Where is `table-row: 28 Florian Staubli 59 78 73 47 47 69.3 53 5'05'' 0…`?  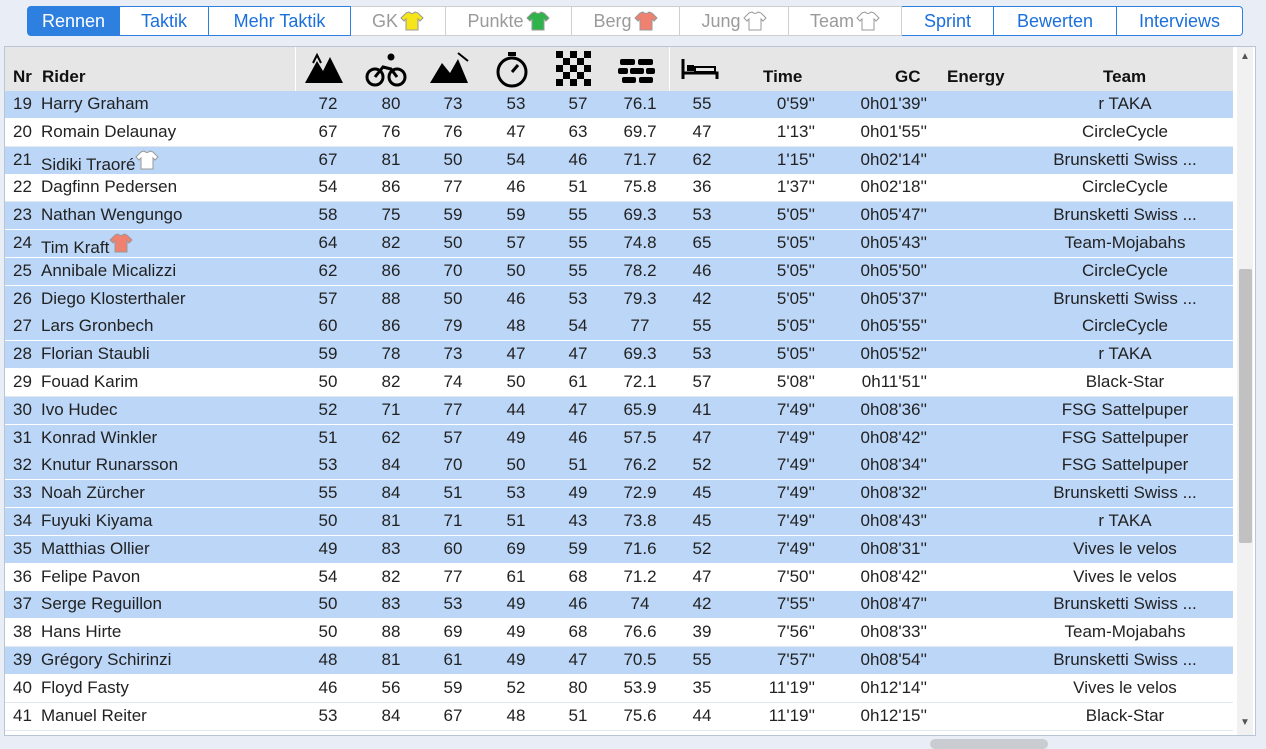 table-row: 28 Florian Staubli 59 78 73 47 47 69.3 53 5'05'' 0… is located at coordinates (619, 355).